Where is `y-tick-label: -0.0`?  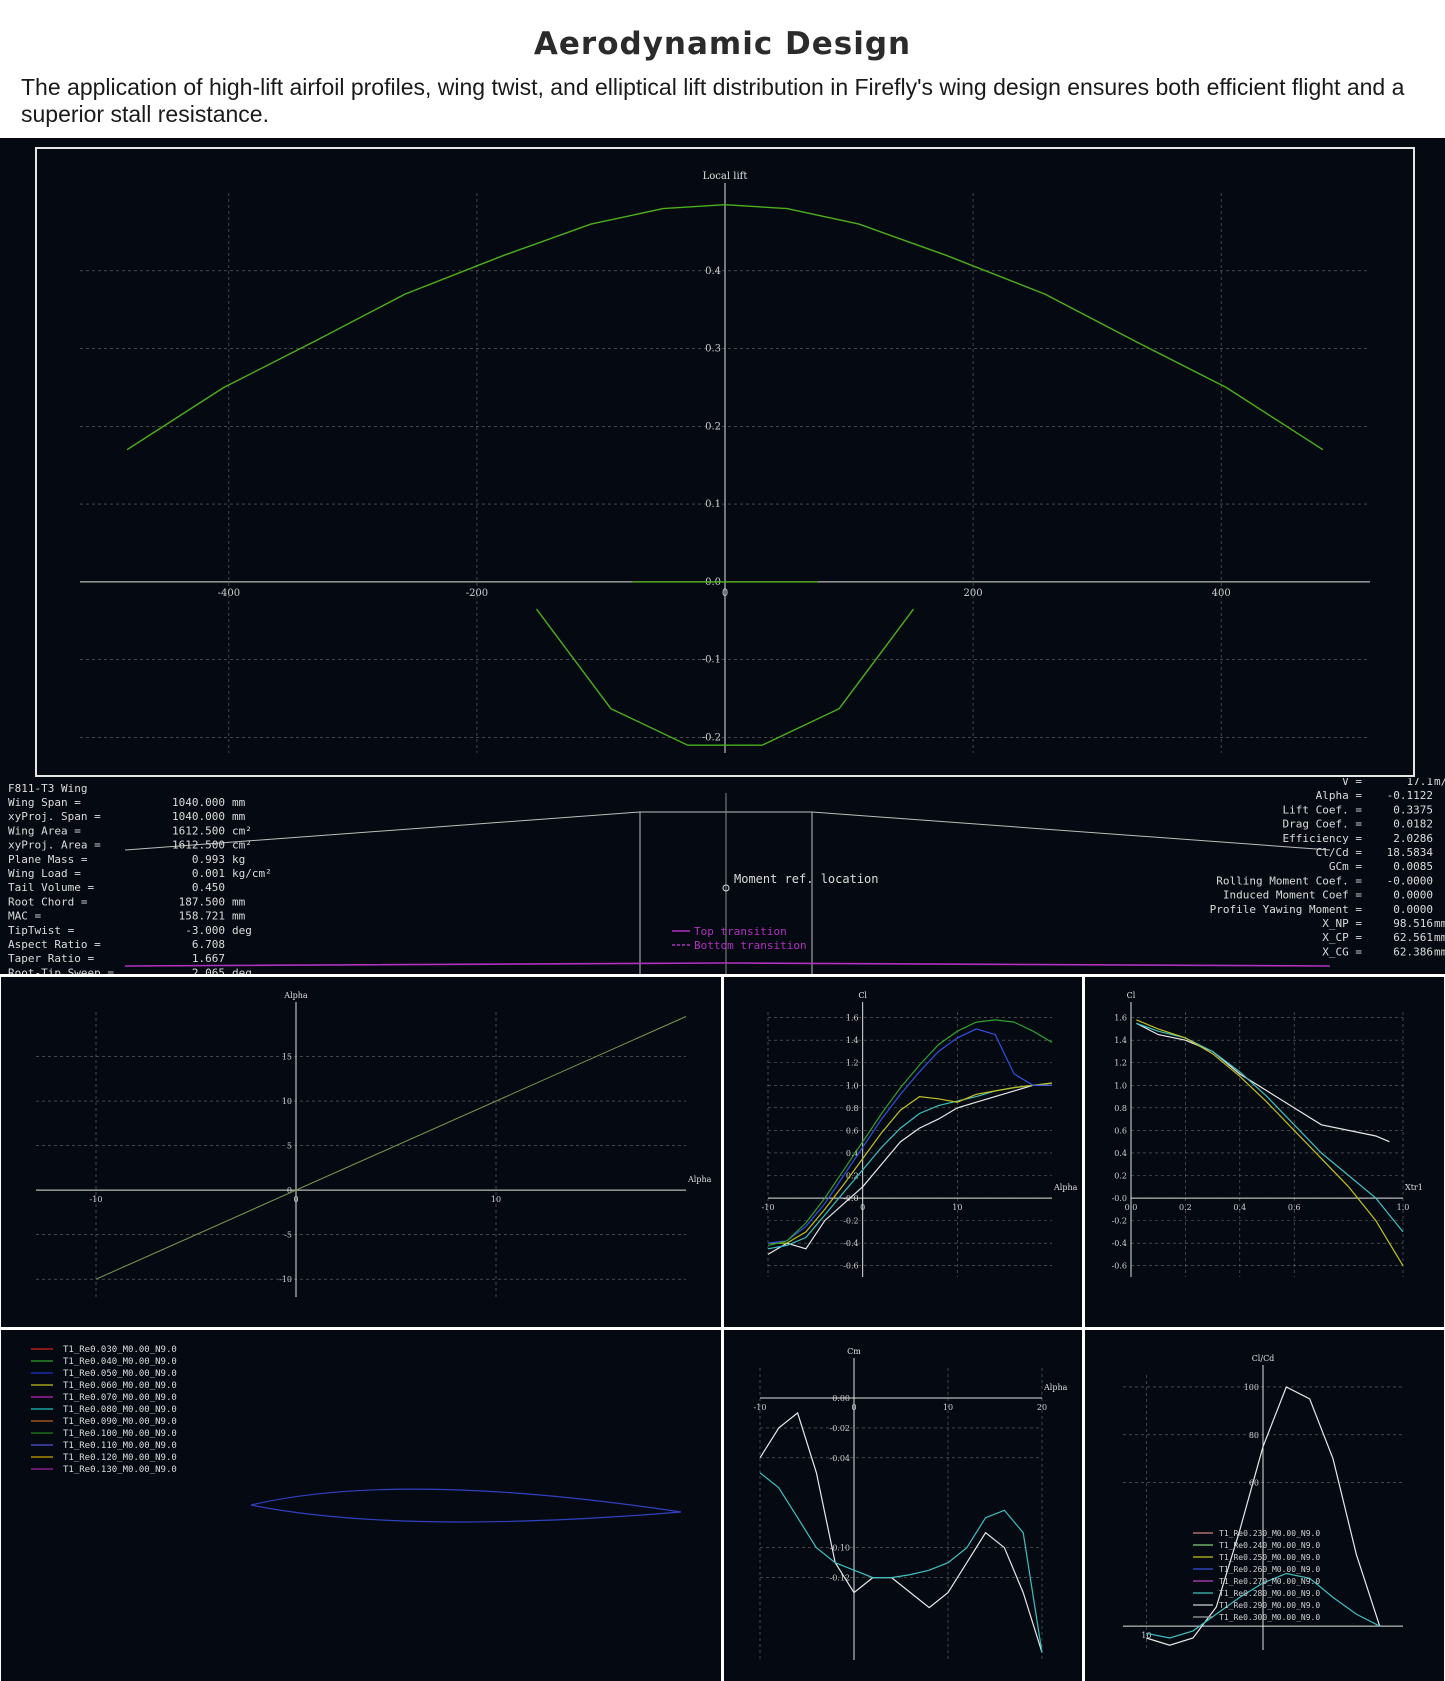
y-tick-label: -0.0 is located at coordinates (1119, 1198).